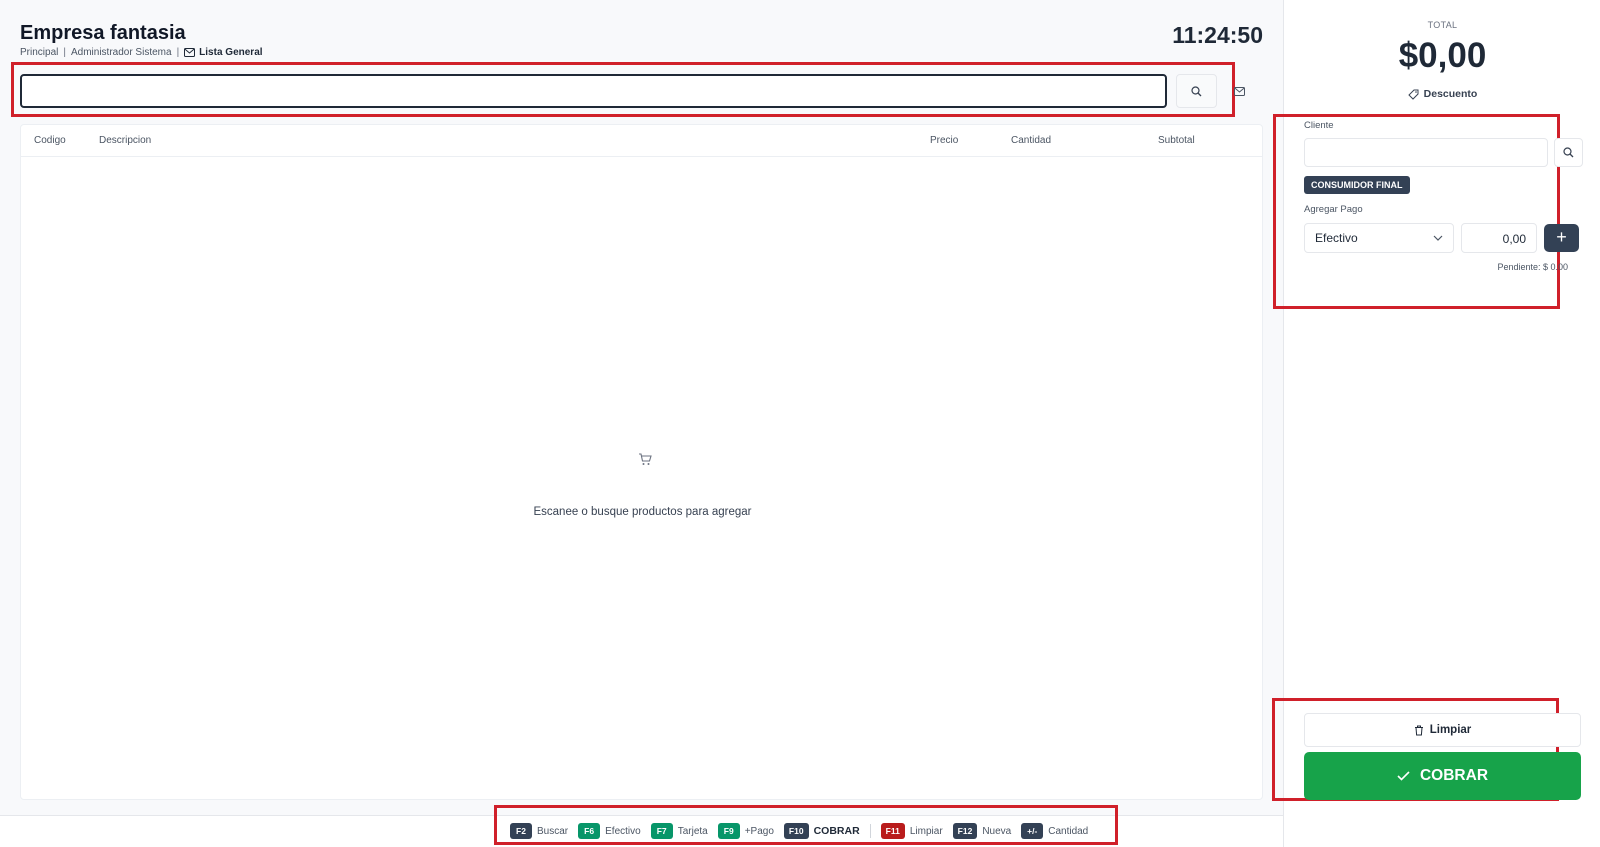 This screenshot has width=1600, height=847. I want to click on check-icon, so click(1403, 776).